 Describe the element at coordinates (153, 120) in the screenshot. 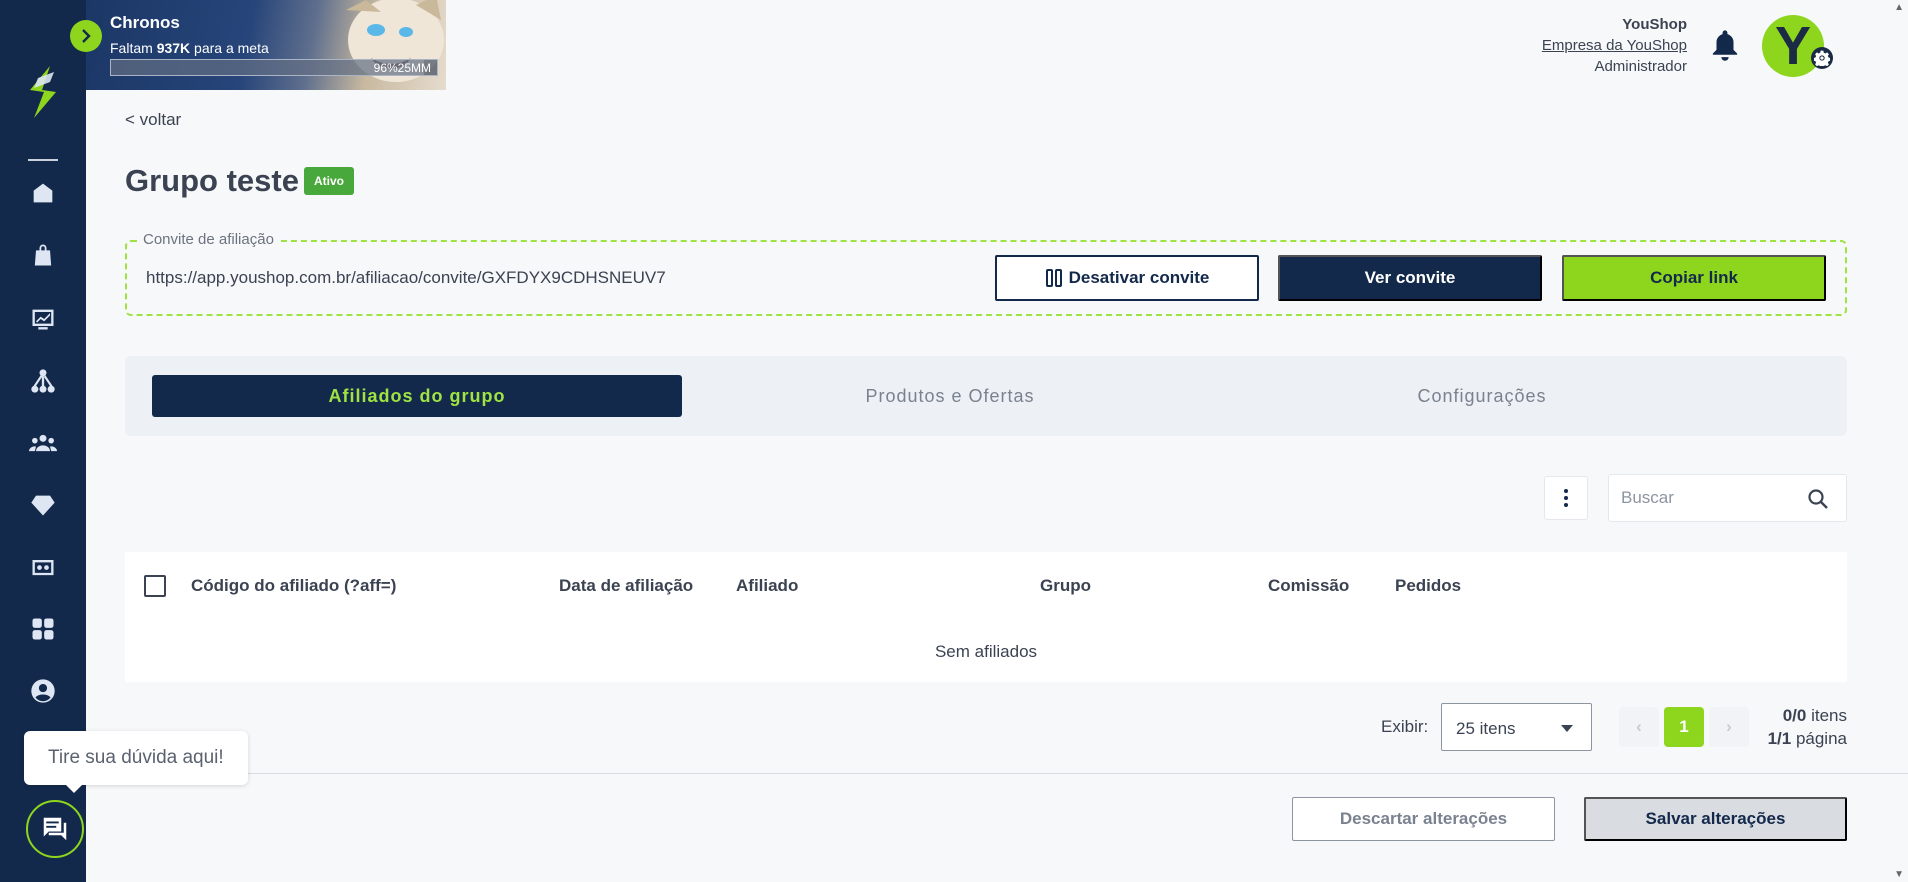

I see `back-link: < voltar` at that location.